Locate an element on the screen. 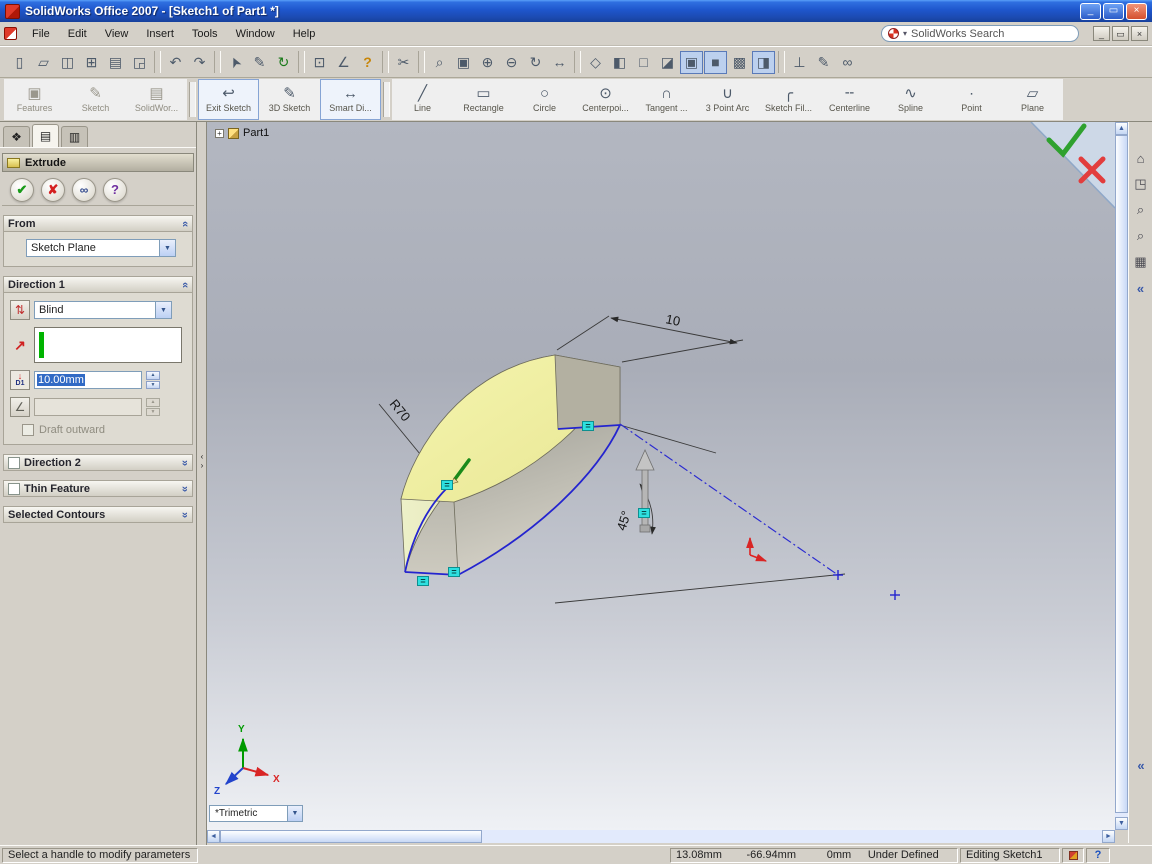 Image resolution: width=1152 pixels, height=864 pixels. restore-button: ▭ is located at coordinates (1113, 11).